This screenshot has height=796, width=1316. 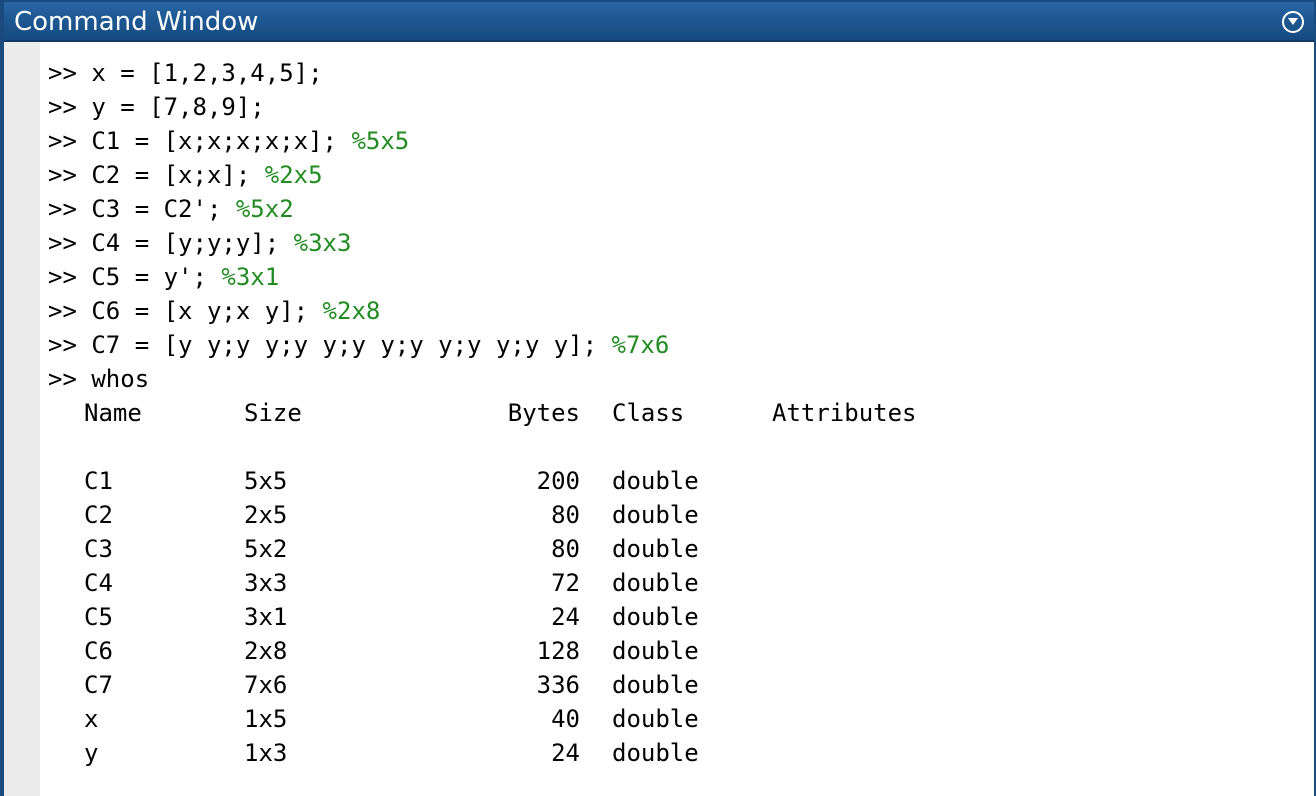 What do you see at coordinates (221, 141) in the screenshot?
I see `command-code: C1 = [x;x;x;x;x];` at bounding box center [221, 141].